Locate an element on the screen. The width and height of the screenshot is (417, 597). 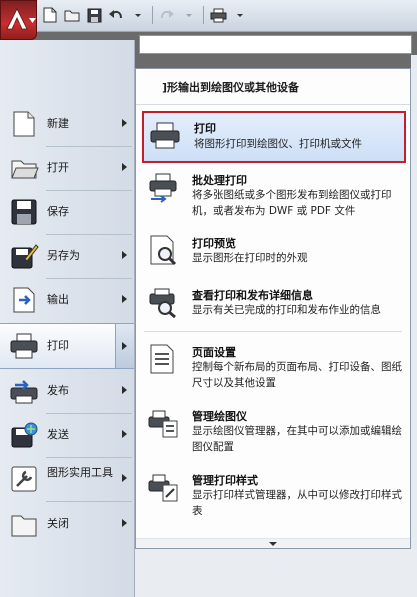
submenu-item-description: 将图形打印到绘图仪、打印机或文件 is located at coordinates (278, 144).